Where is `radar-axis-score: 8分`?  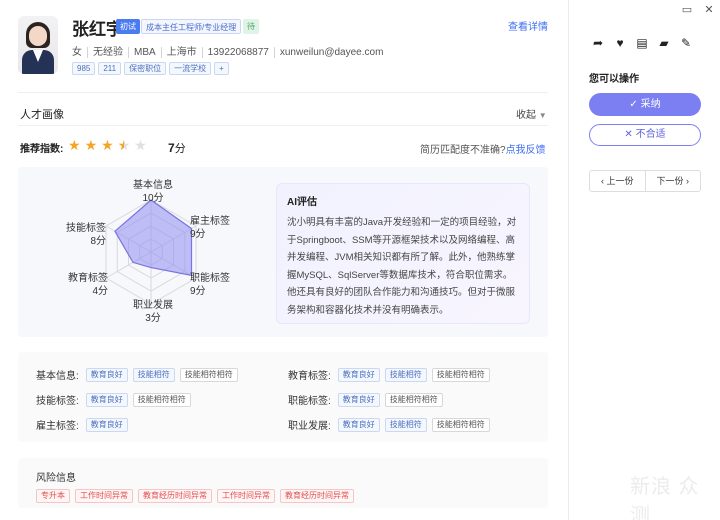 radar-axis-score: 8分 is located at coordinates (98, 241).